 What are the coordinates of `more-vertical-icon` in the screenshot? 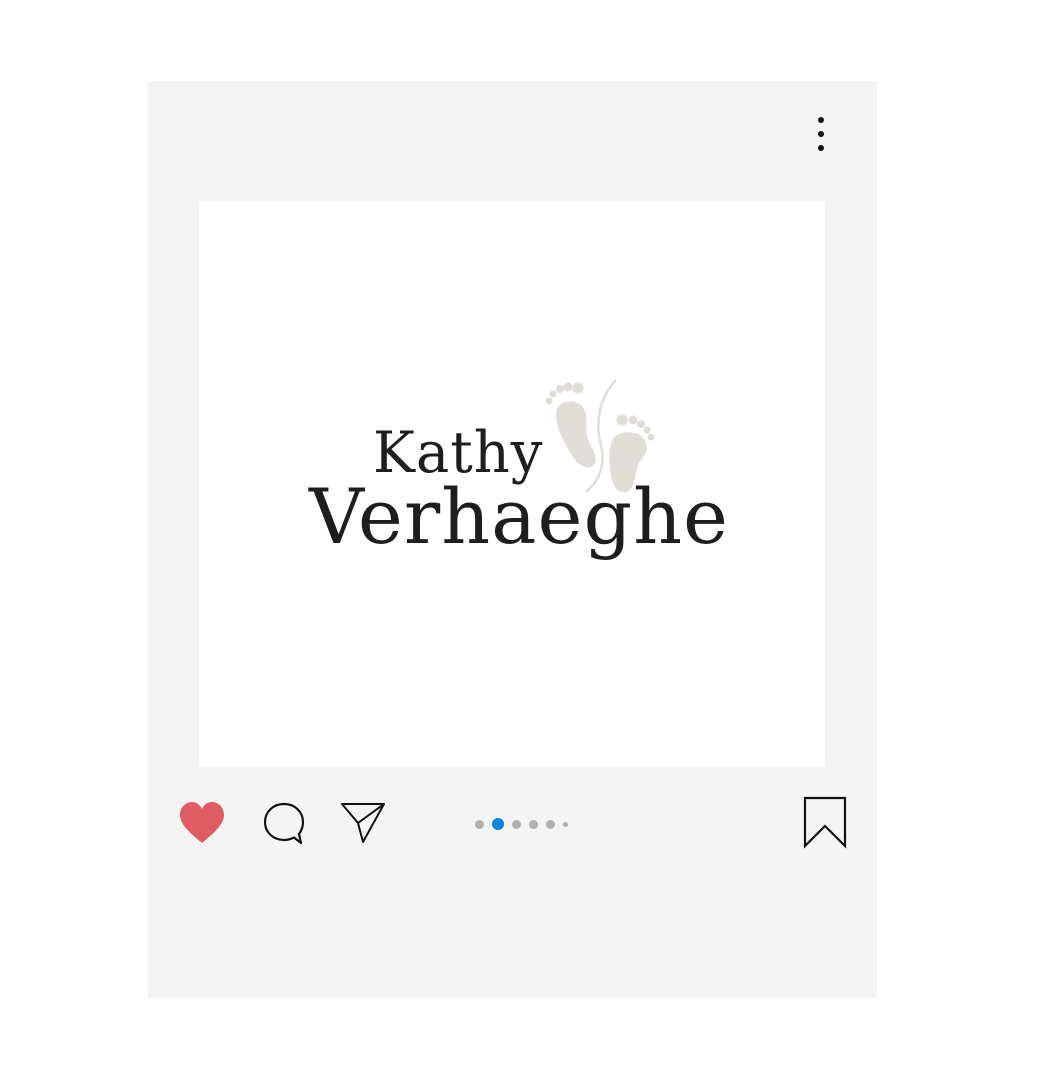 It's located at (821, 134).